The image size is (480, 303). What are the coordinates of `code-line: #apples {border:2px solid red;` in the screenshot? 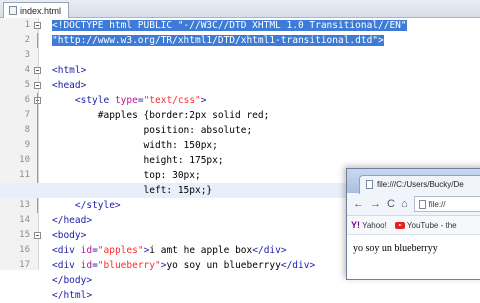 It's located at (240, 115).